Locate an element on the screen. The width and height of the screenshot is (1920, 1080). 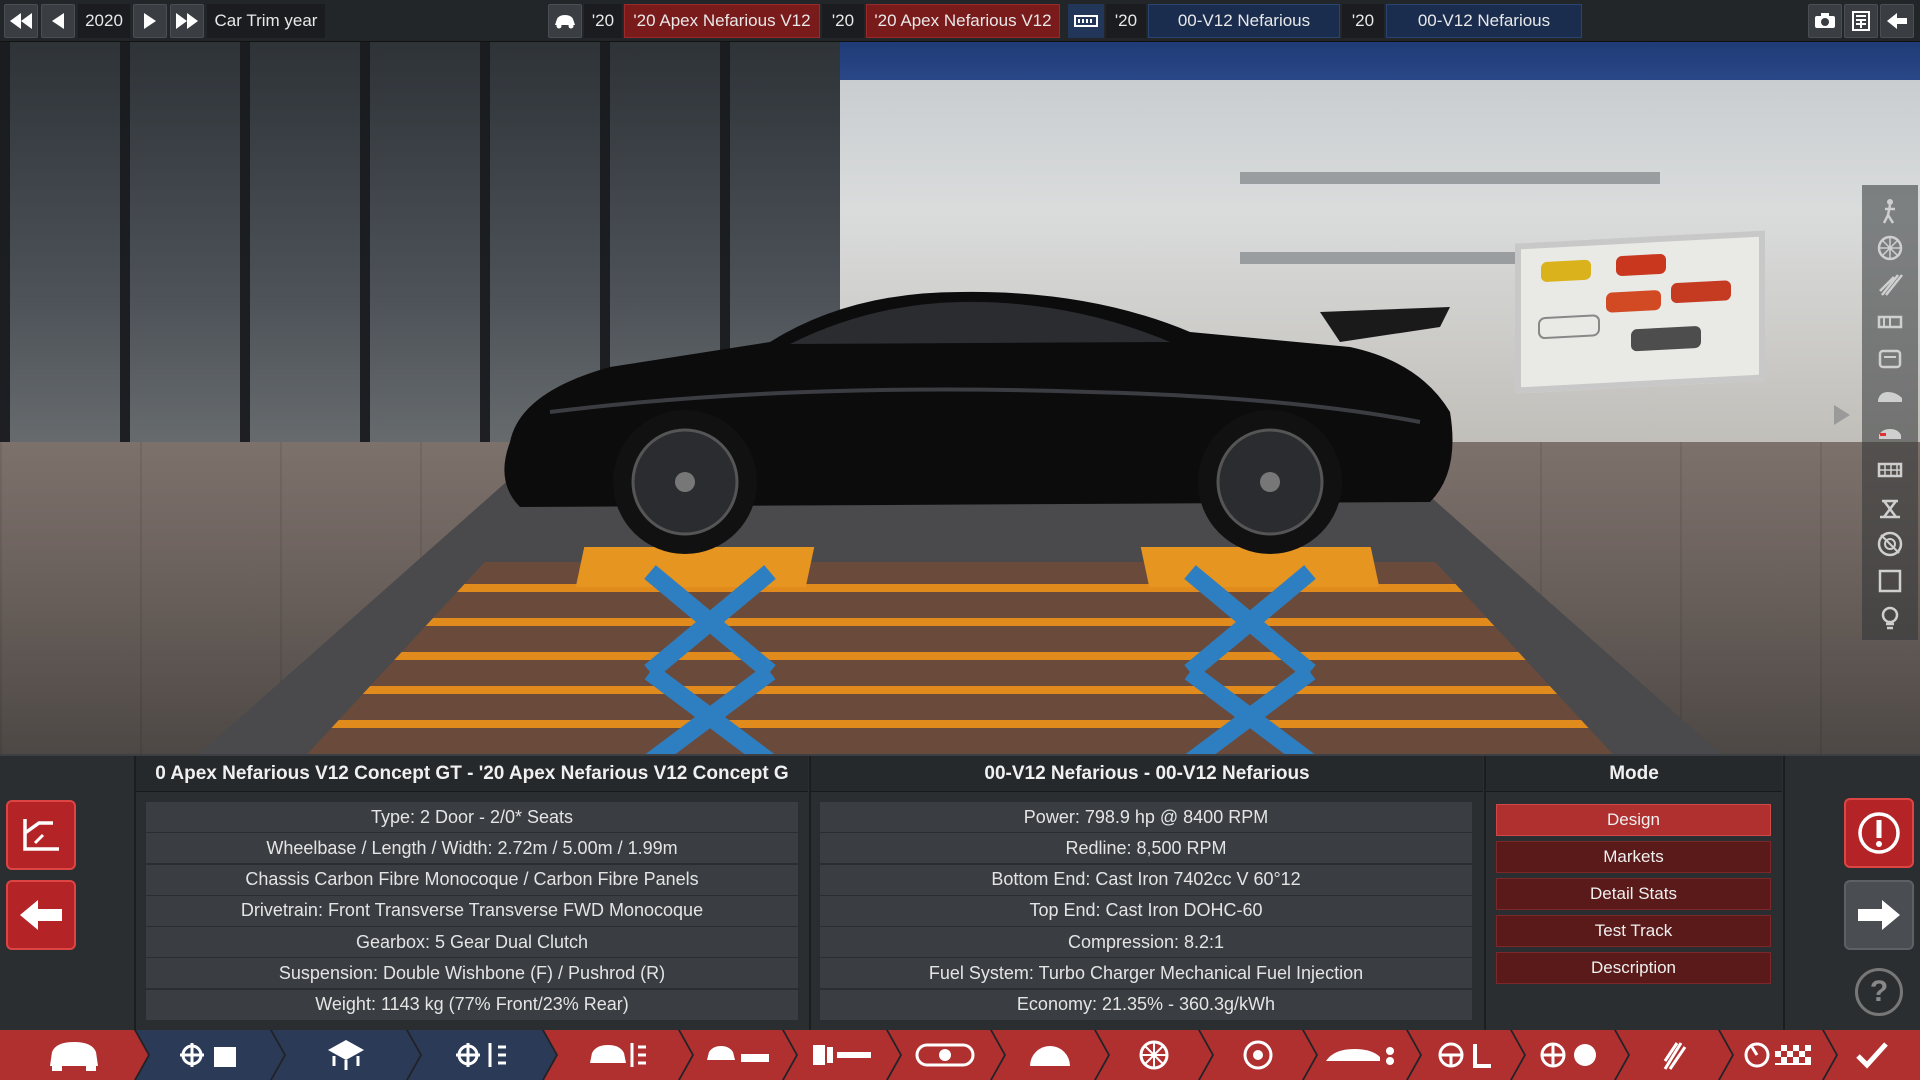
mode-panel-title: Mode is located at coordinates (1634, 774).